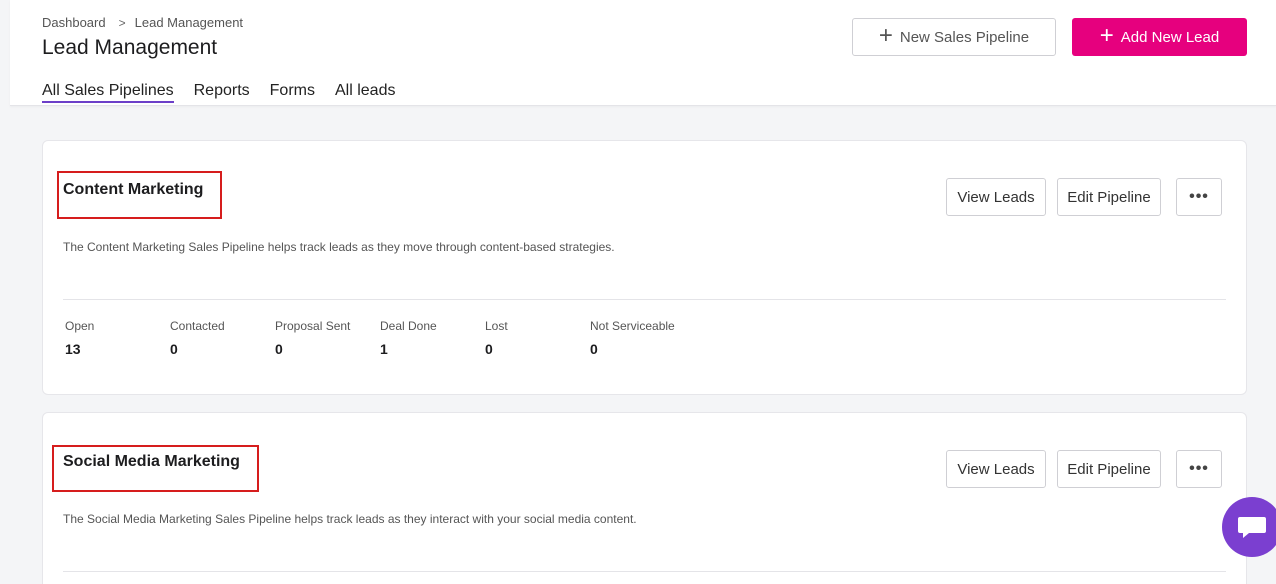 This screenshot has width=1276, height=584. I want to click on stat-lost: Lost 0, so click(537, 338).